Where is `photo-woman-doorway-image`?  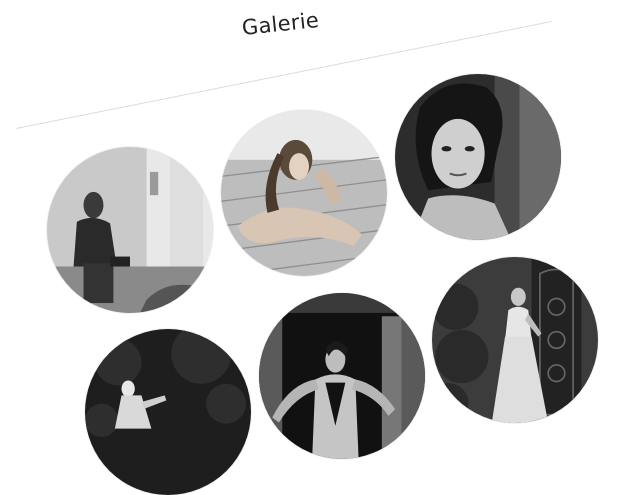 photo-woman-doorway-image is located at coordinates (342, 376).